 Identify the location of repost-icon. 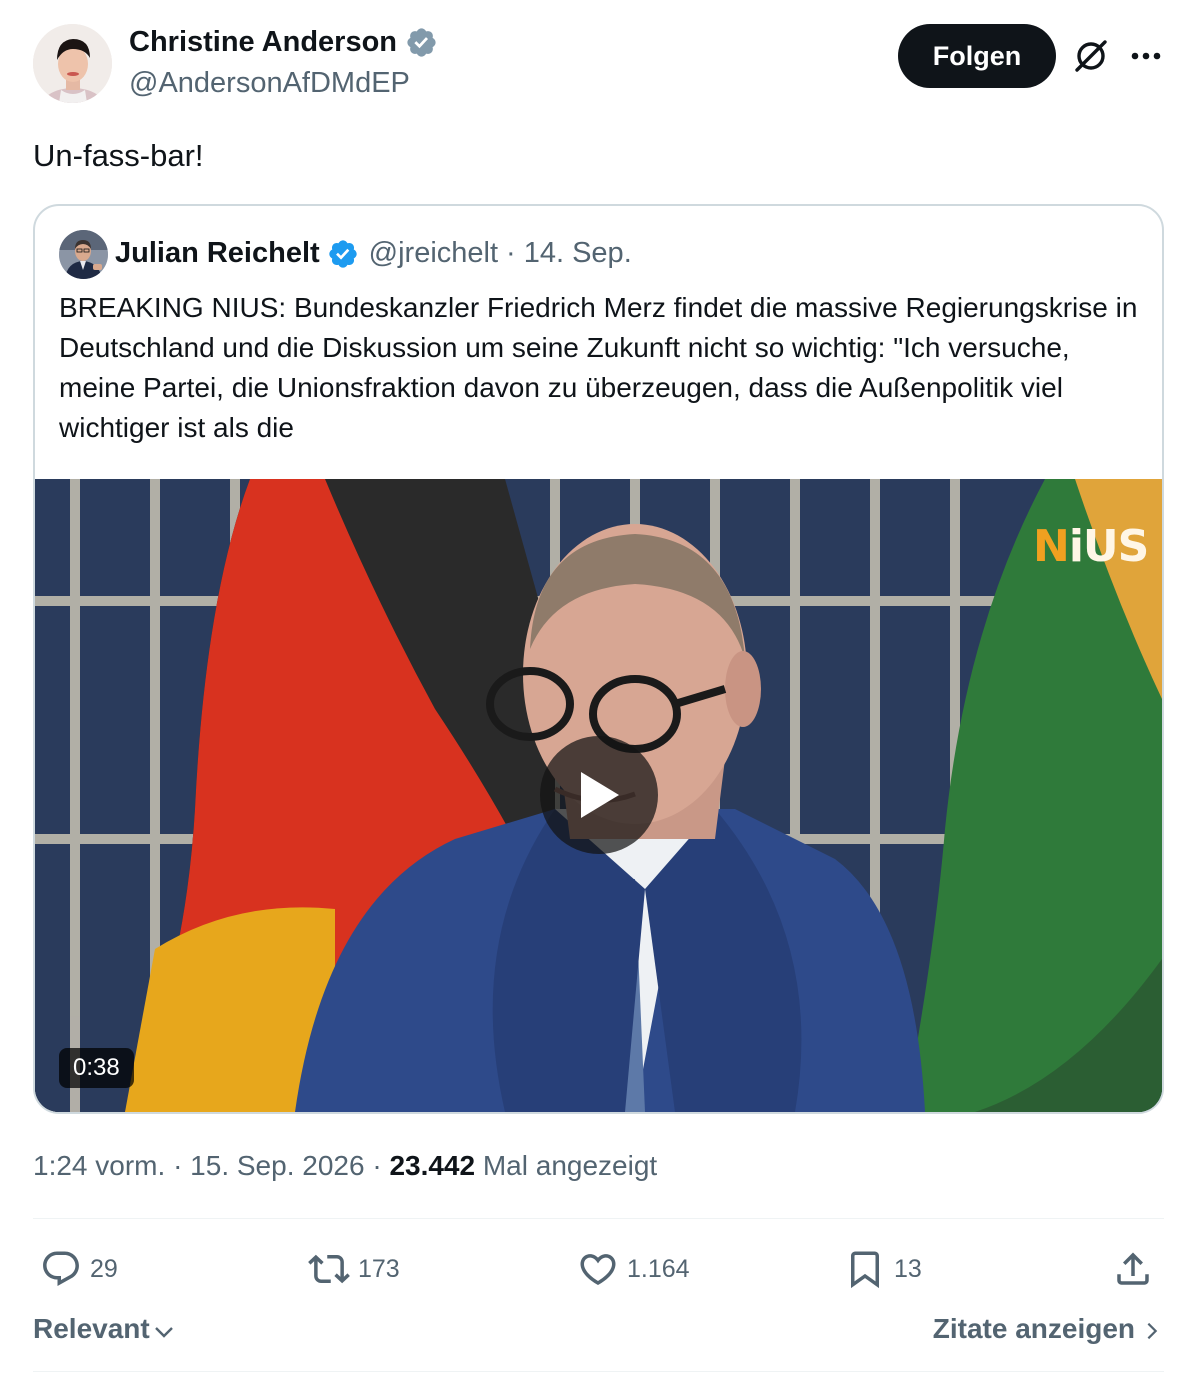
(329, 1269).